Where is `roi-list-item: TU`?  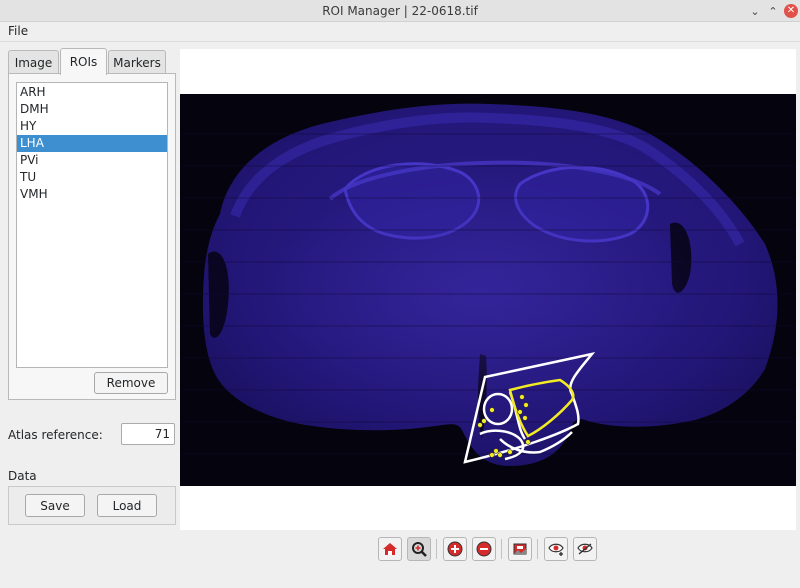 roi-list-item: TU is located at coordinates (92, 177).